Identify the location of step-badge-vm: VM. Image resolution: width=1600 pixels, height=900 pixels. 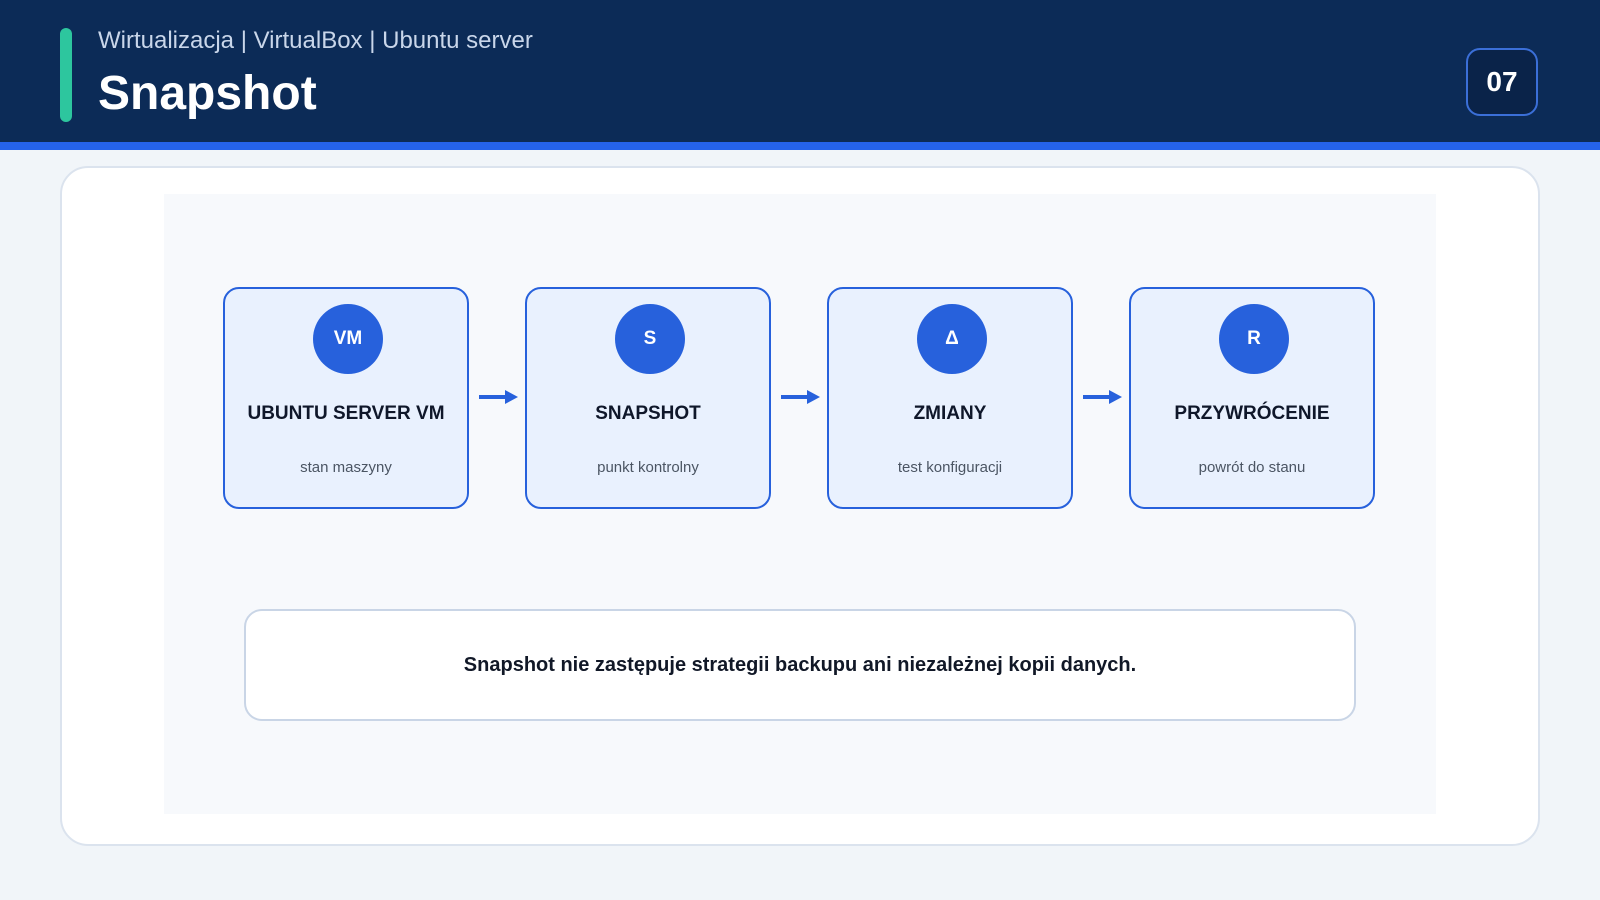
(348, 339).